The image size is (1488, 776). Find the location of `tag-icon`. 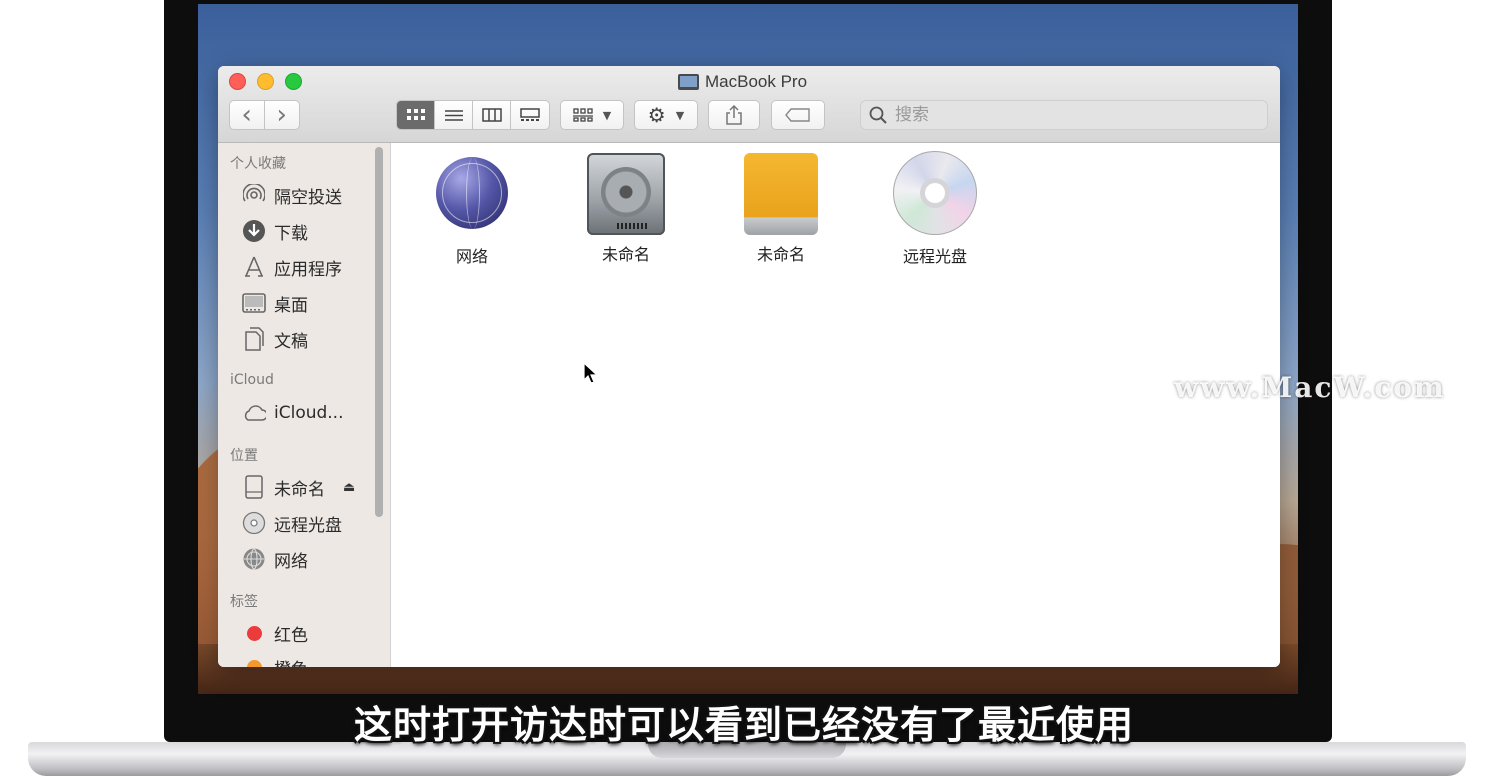

tag-icon is located at coordinates (797, 115).